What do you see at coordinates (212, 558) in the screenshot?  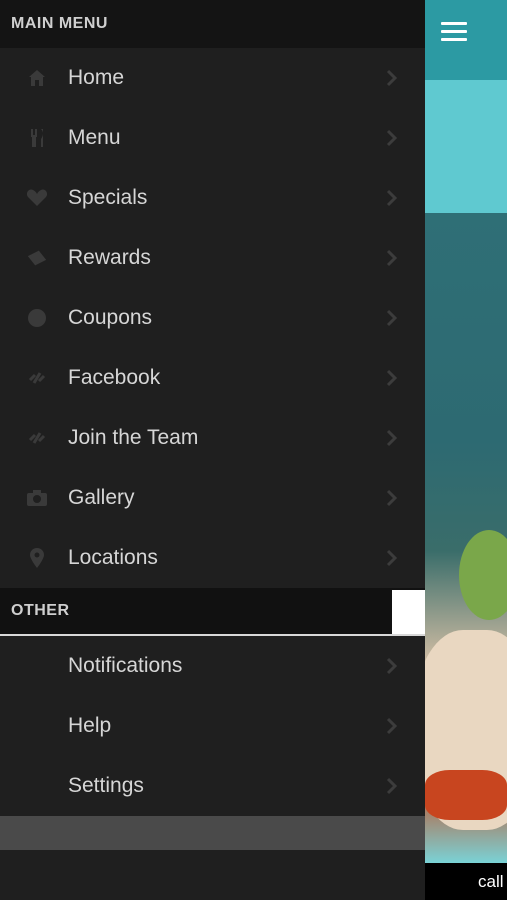 I see `menu-item-locations: Locations` at bounding box center [212, 558].